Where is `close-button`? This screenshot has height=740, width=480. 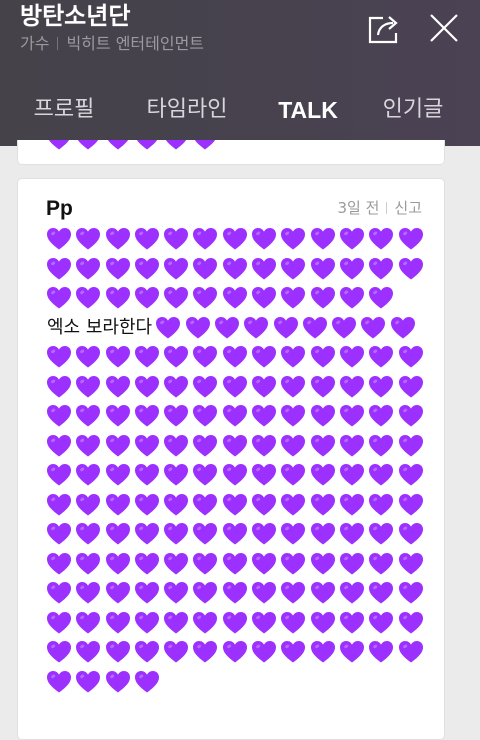
close-button is located at coordinates (444, 28).